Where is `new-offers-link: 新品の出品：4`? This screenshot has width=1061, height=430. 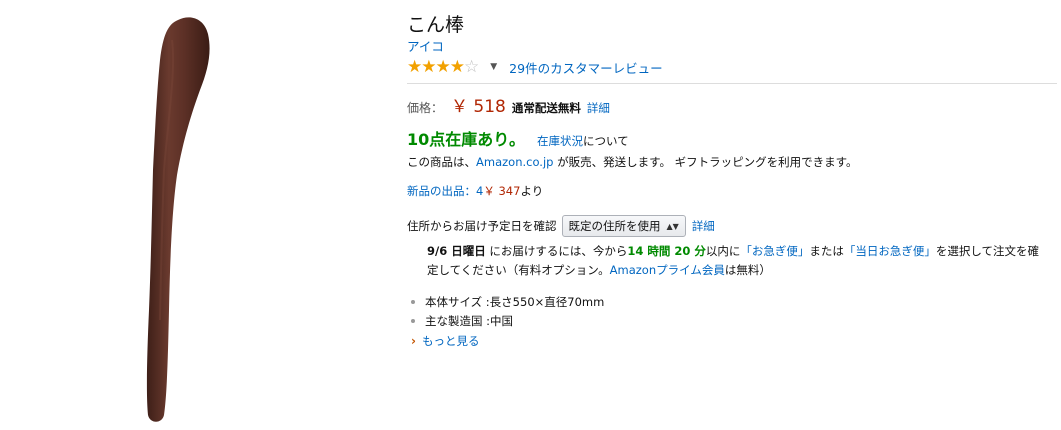 new-offers-link: 新品の出品：4 is located at coordinates (445, 191).